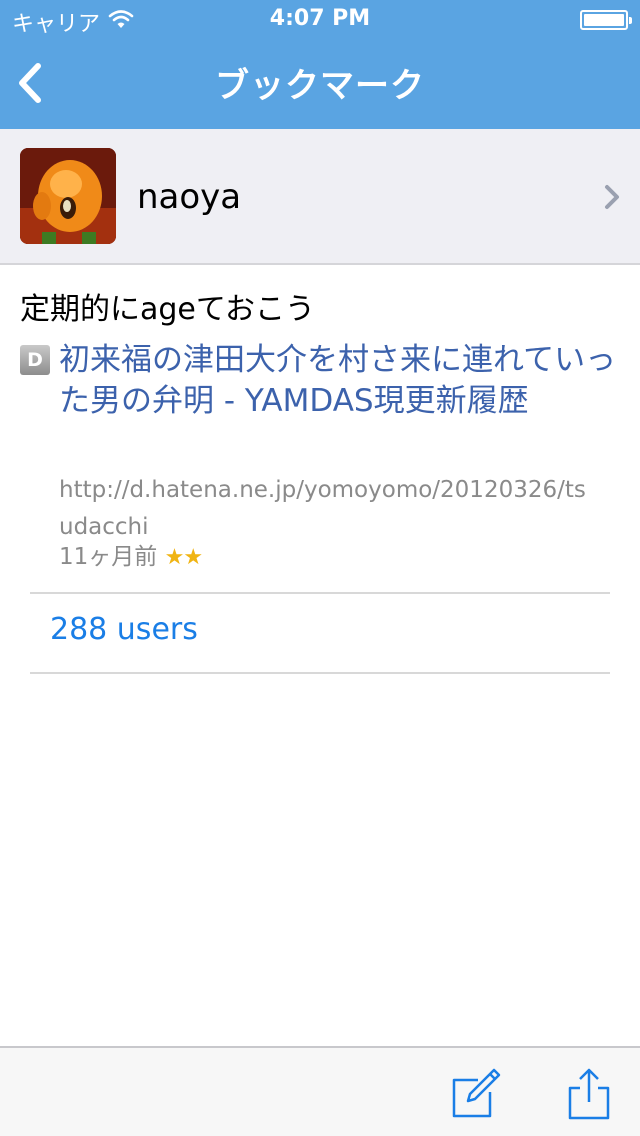 This screenshot has width=640, height=1136. I want to click on compose-icon, so click(476, 1093).